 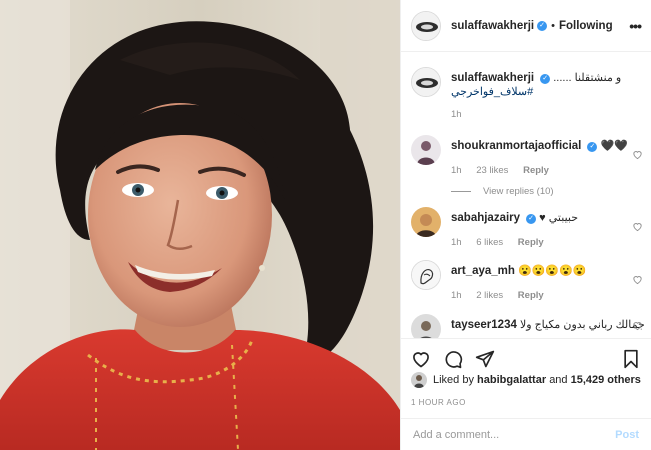 What do you see at coordinates (518, 191) in the screenshot?
I see `view-replies-label: View replies (10)` at bounding box center [518, 191].